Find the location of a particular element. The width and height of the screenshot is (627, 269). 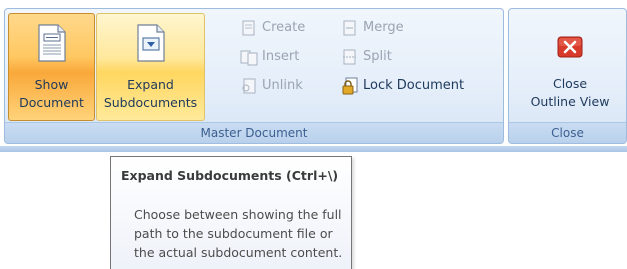

close-outline-view-button: Close Outline View is located at coordinates (570, 67).